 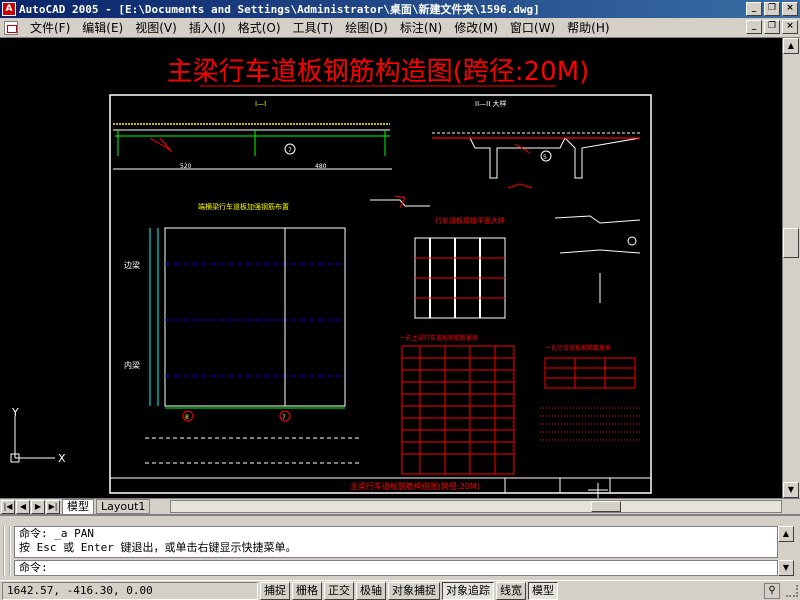 What do you see at coordinates (545, 157) in the screenshot?
I see `marker-5: 5` at bounding box center [545, 157].